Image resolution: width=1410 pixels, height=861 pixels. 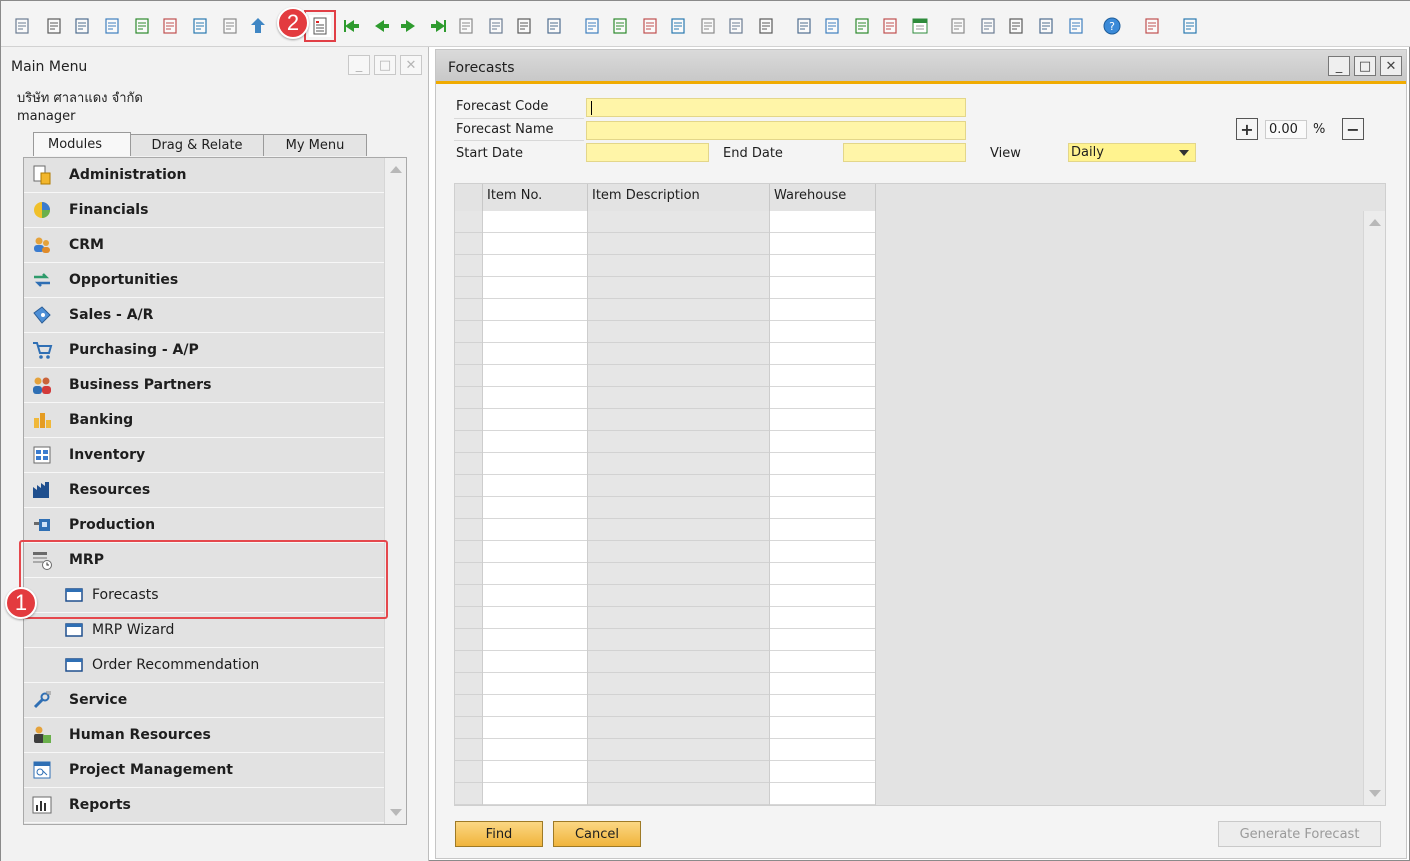 What do you see at coordinates (197, 145) in the screenshot?
I see `tab-drag-relate: Drag & Relate` at bounding box center [197, 145].